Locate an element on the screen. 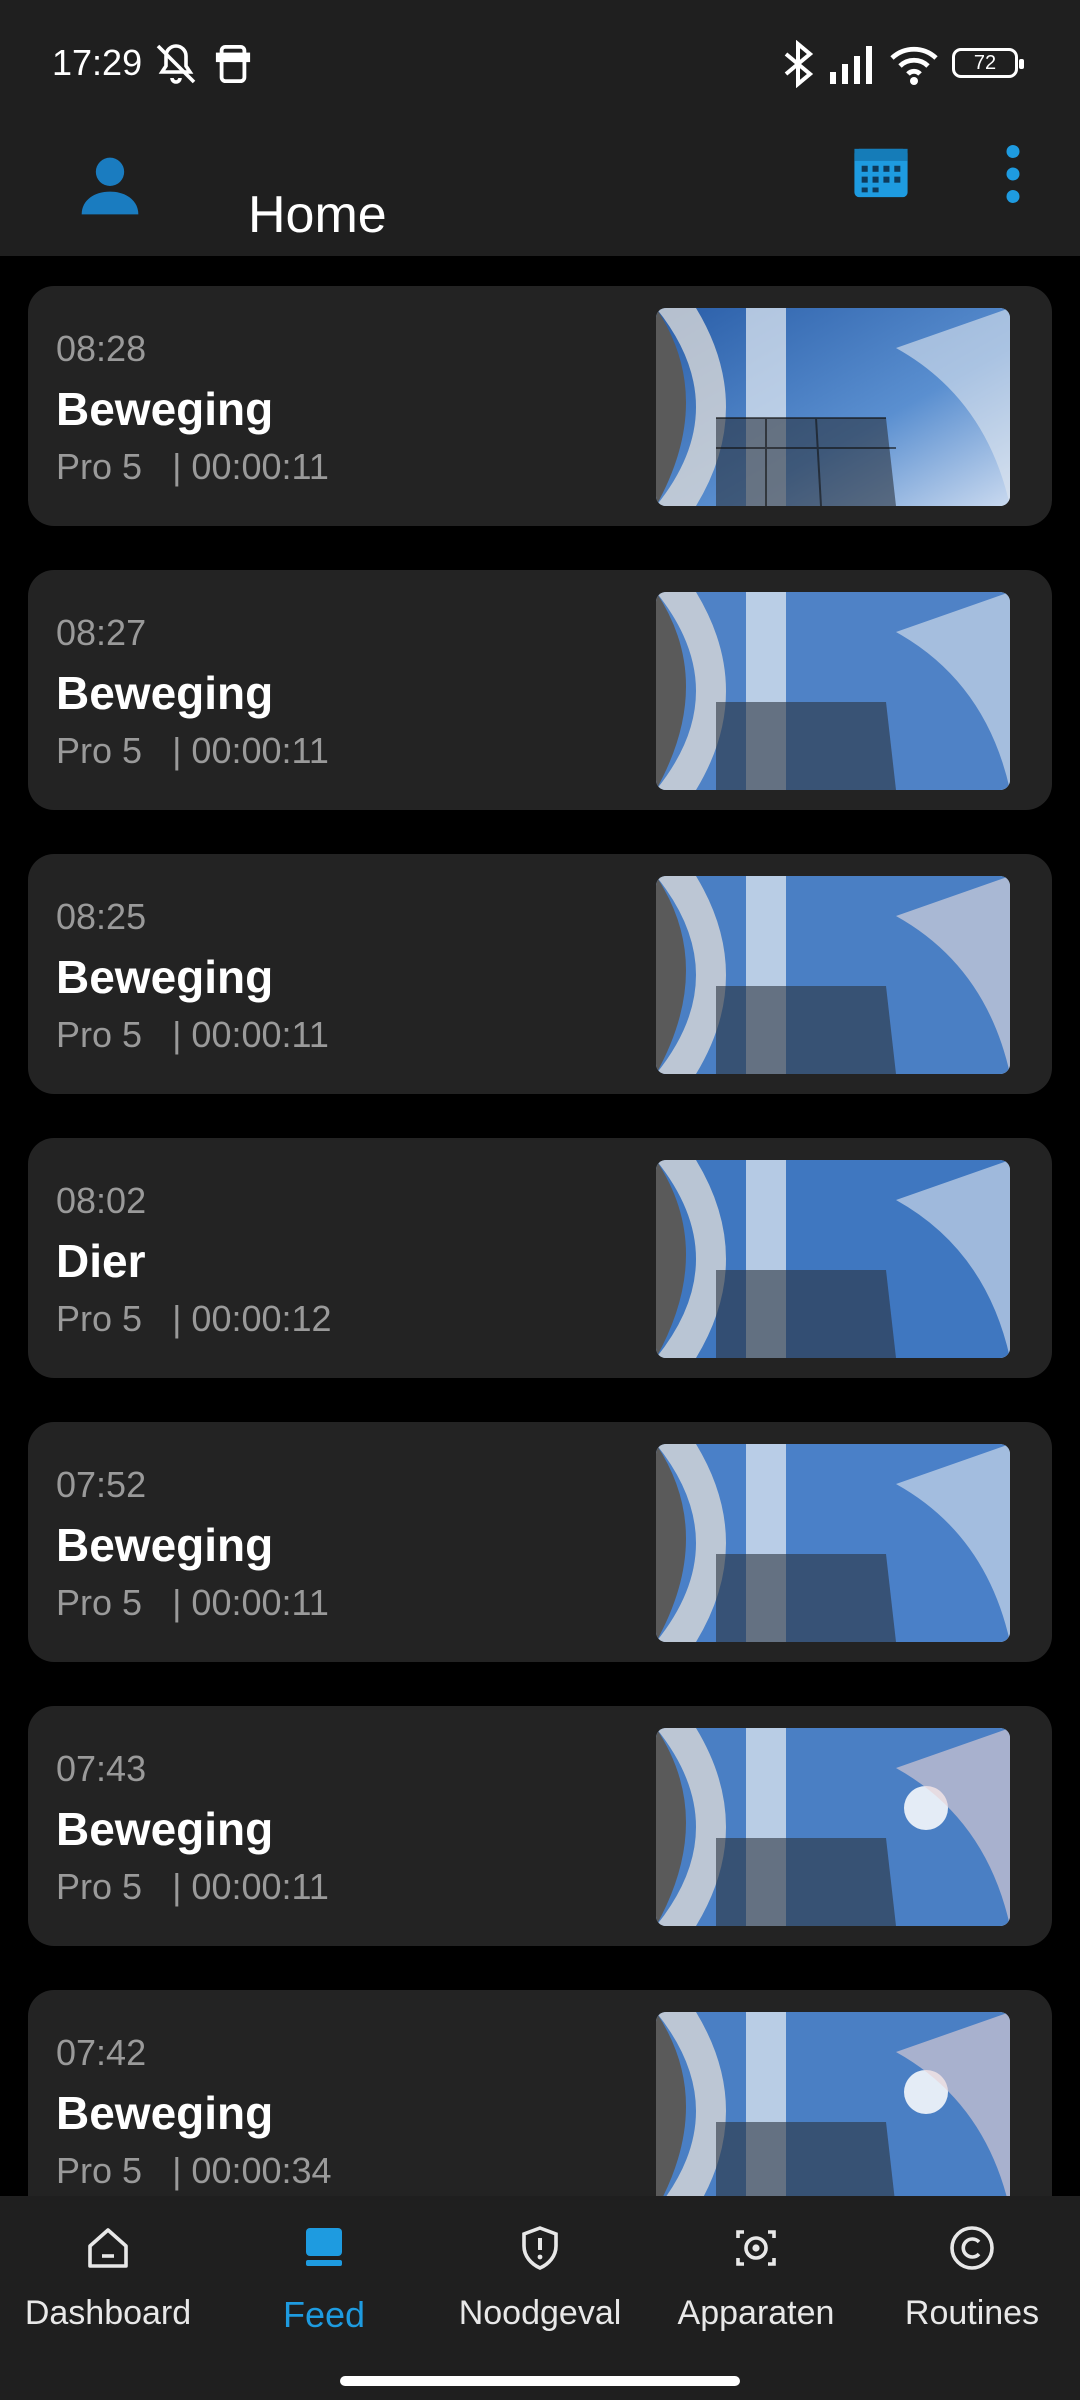 The height and width of the screenshot is (2400, 1080). nav-label: Feed is located at coordinates (324, 2314).